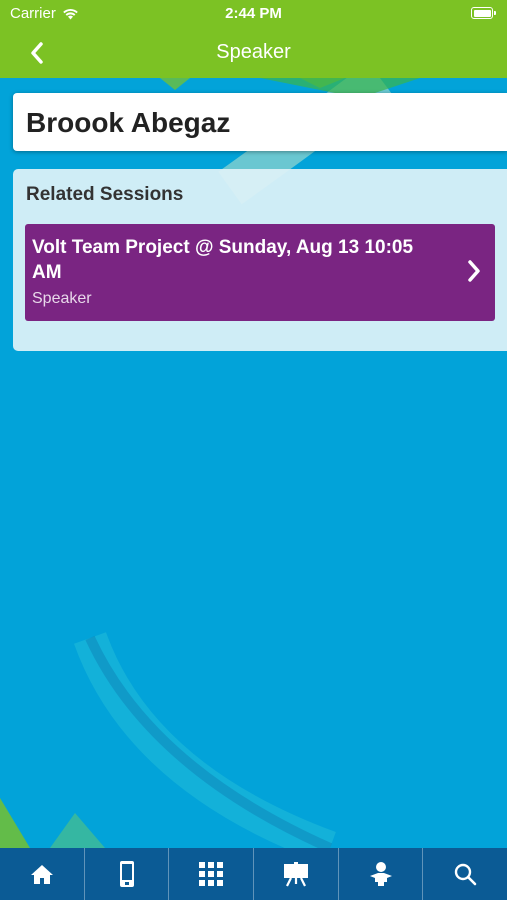 The height and width of the screenshot is (900, 507). Describe the element at coordinates (474, 271) in the screenshot. I see `chevron-right-icon` at that location.